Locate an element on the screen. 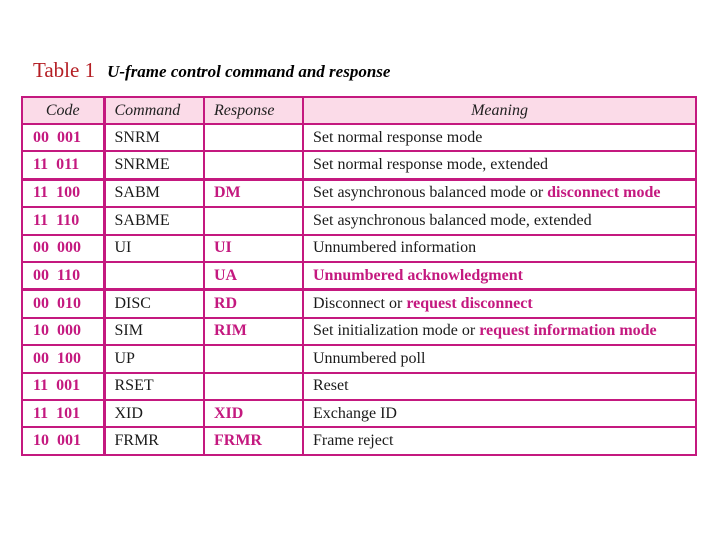 This screenshot has height=540, width=720. cell-meaning: Set normal response mode is located at coordinates (499, 137).